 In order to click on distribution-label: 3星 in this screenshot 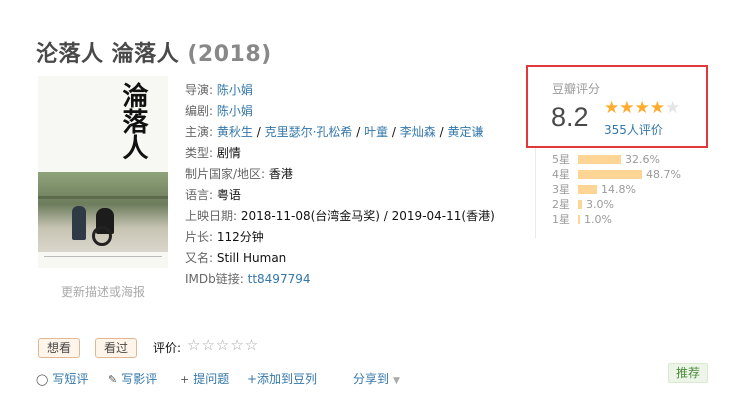, I will do `click(561, 189)`.